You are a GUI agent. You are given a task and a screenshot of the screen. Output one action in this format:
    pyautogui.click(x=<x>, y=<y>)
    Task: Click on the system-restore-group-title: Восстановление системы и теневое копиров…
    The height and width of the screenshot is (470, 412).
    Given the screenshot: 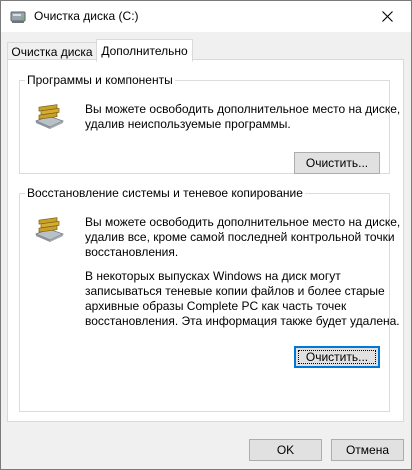 What is the action you would take?
    pyautogui.click(x=165, y=193)
    